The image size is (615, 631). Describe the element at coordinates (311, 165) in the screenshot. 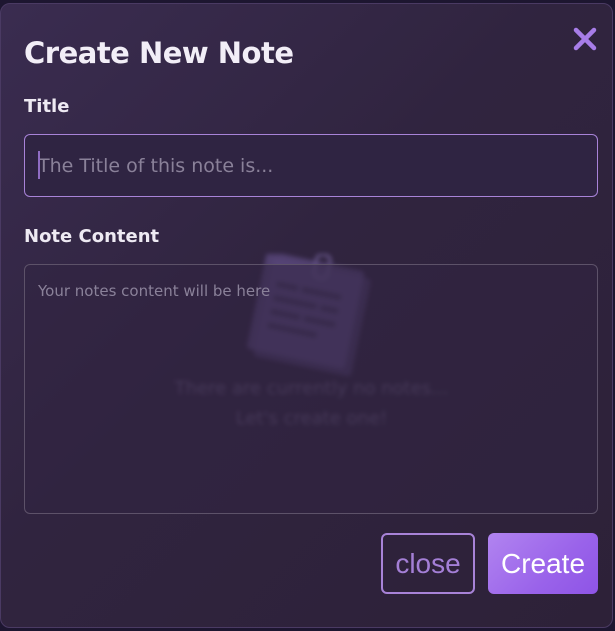

I see `title-input` at that location.